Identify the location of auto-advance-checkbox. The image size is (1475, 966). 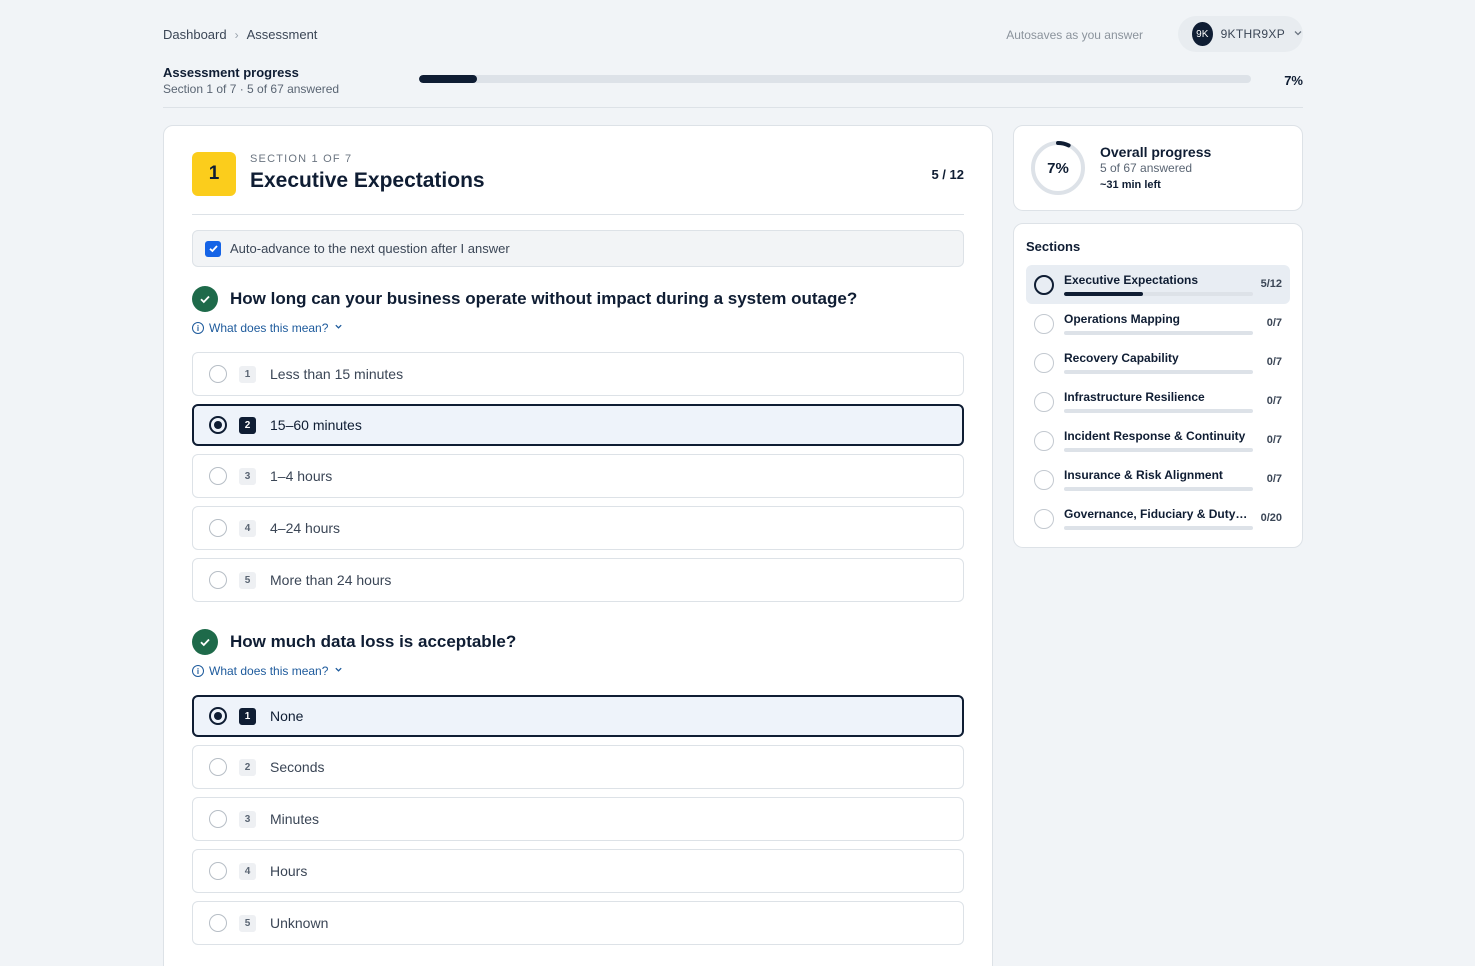
(213, 248).